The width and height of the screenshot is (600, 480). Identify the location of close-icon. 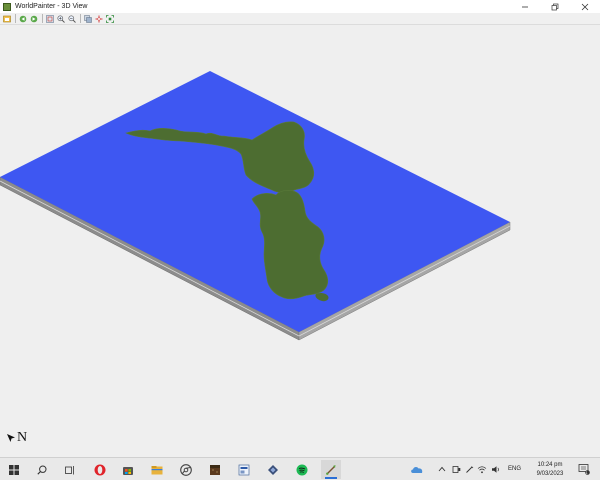
(585, 6).